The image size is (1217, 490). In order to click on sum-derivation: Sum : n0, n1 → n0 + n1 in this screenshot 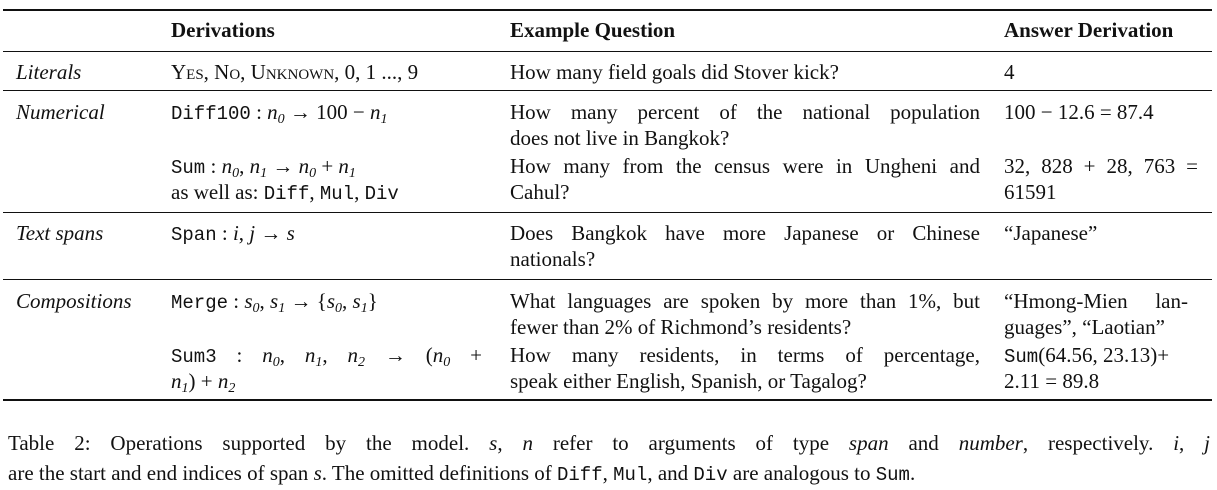, I will do `click(263, 167)`.